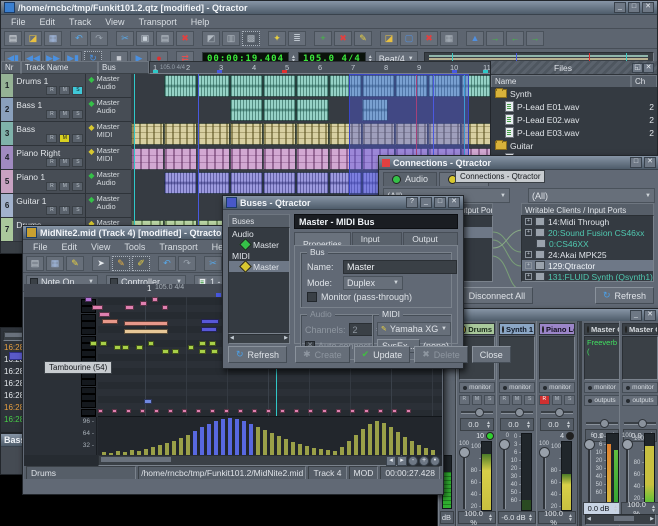 Image resolution: width=658 pixels, height=526 pixels. What do you see at coordinates (259, 266) in the screenshot?
I see `bus-tree-item: Master` at bounding box center [259, 266].